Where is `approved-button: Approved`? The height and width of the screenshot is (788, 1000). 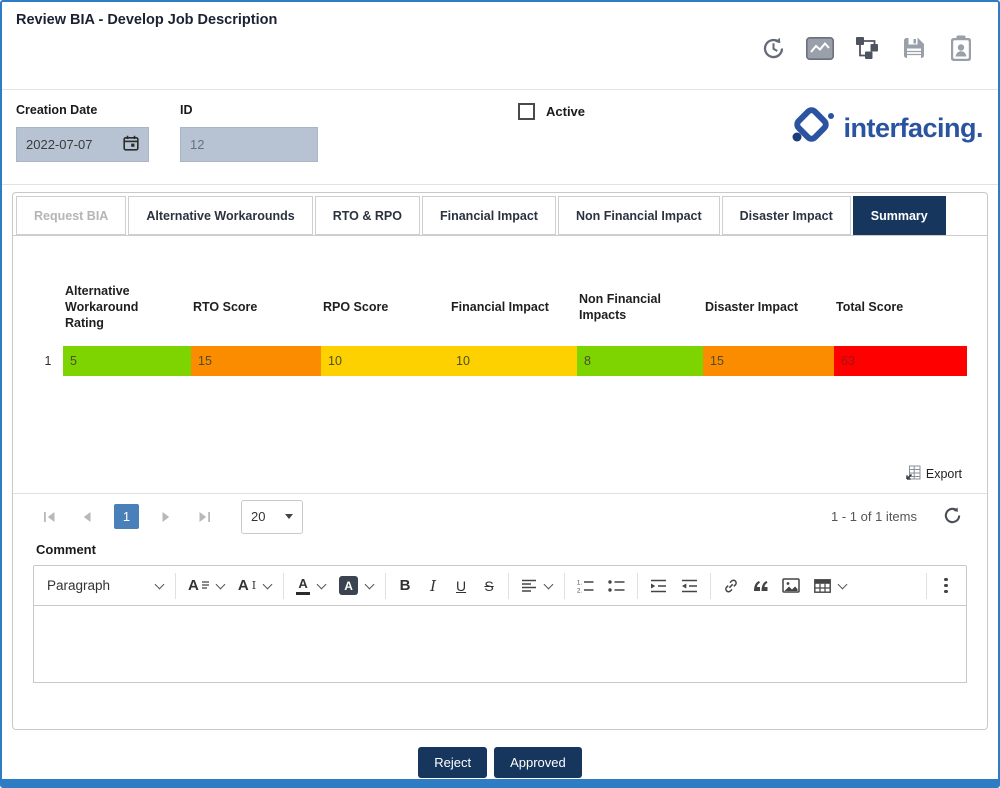
approved-button: Approved is located at coordinates (538, 762).